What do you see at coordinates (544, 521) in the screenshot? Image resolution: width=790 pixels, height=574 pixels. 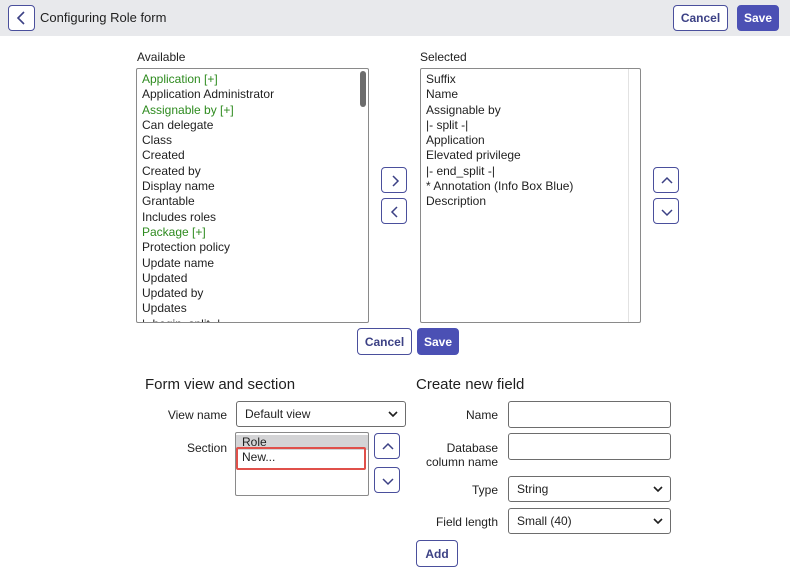 I see `field-length-value: Small (40)` at bounding box center [544, 521].